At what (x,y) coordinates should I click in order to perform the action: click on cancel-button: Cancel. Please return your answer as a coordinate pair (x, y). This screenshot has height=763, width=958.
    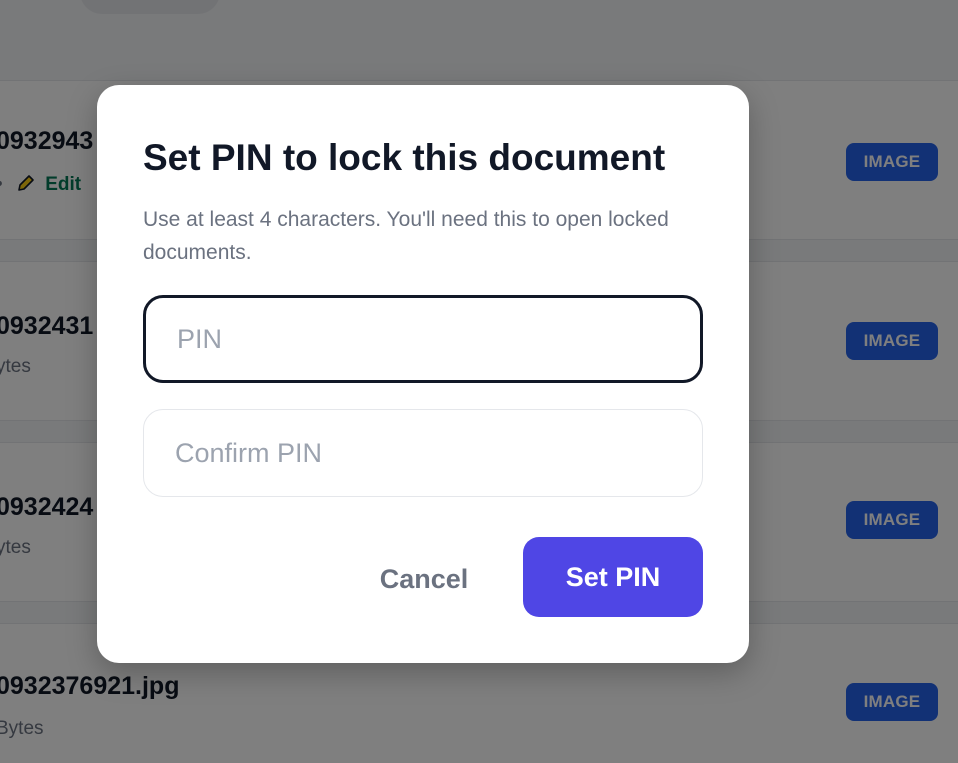
    Looking at the image, I should click on (424, 579).